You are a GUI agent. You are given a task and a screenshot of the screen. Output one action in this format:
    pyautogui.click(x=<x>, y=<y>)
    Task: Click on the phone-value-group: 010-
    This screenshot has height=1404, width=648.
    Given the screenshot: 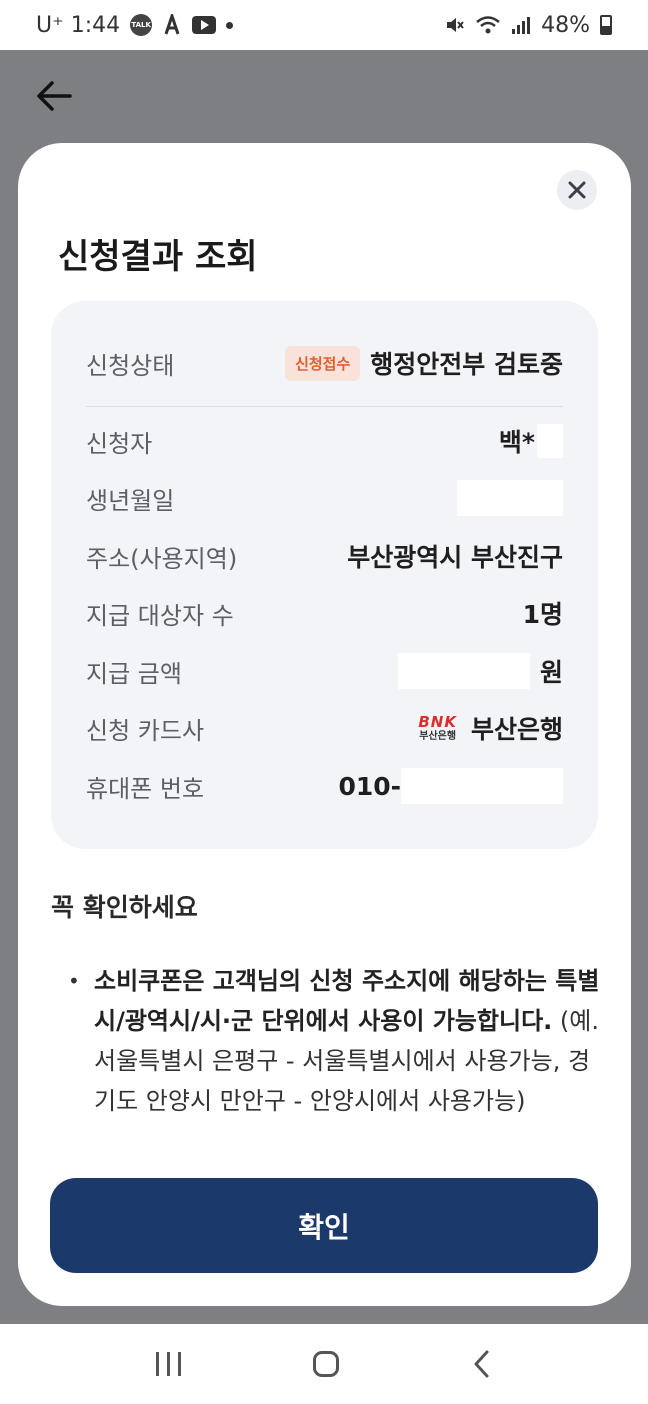 What is the action you would take?
    pyautogui.click(x=450, y=786)
    